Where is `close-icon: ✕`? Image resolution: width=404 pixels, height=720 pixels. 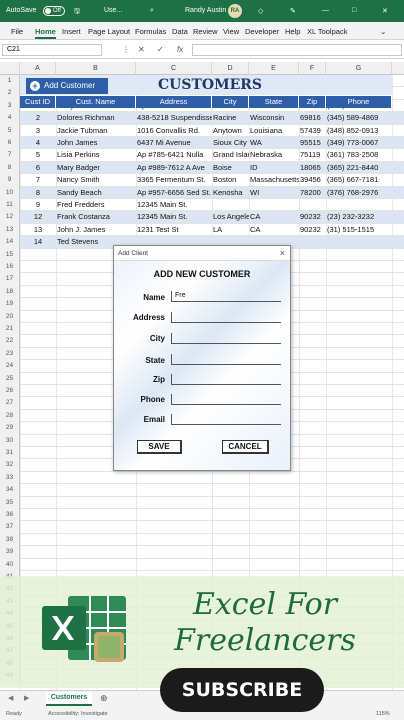 close-icon: ✕ is located at coordinates (385, 11).